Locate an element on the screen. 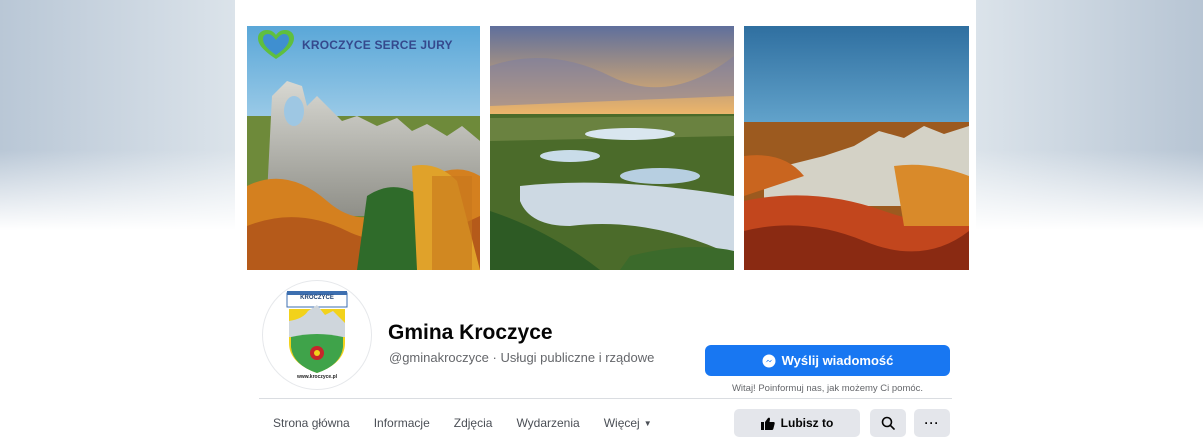 This screenshot has width=1203, height=439. page-title: Gmina Kroczyce is located at coordinates (470, 332).